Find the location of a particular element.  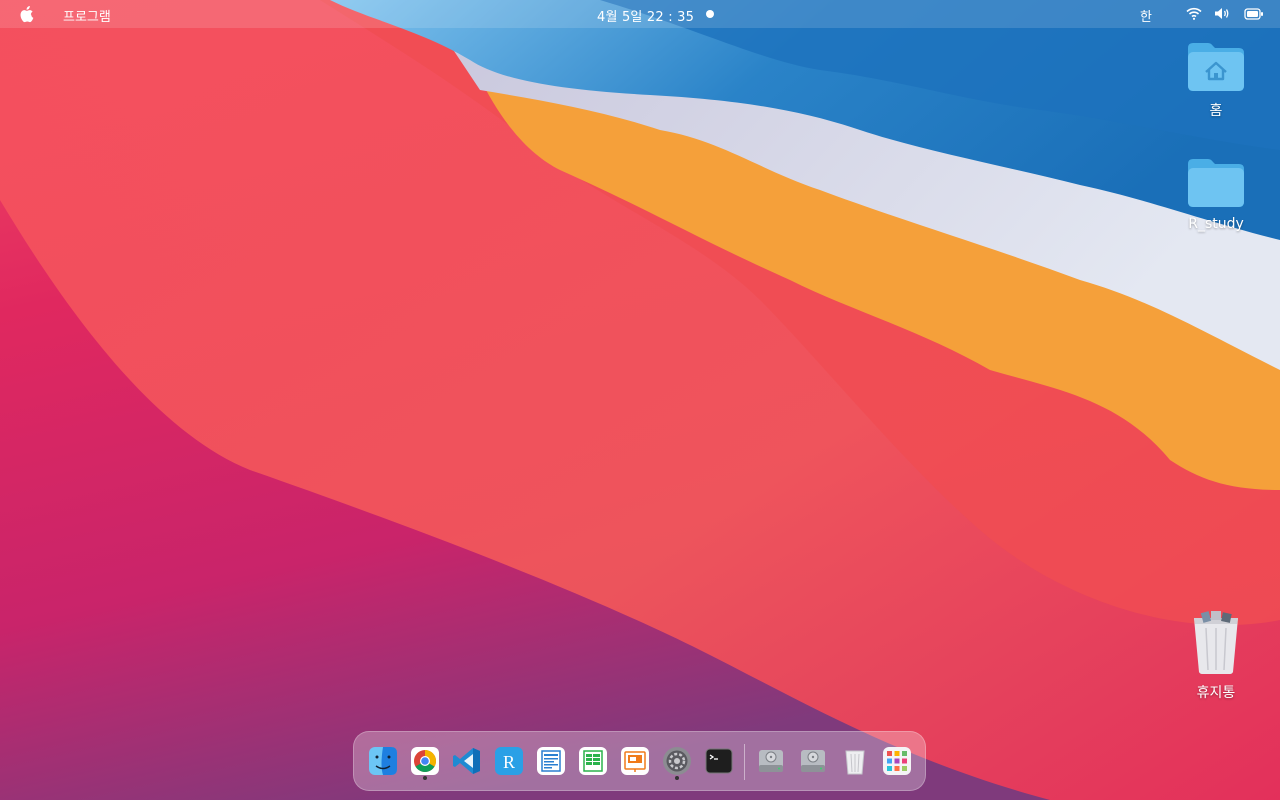

dock-launchpad is located at coordinates (897, 761).